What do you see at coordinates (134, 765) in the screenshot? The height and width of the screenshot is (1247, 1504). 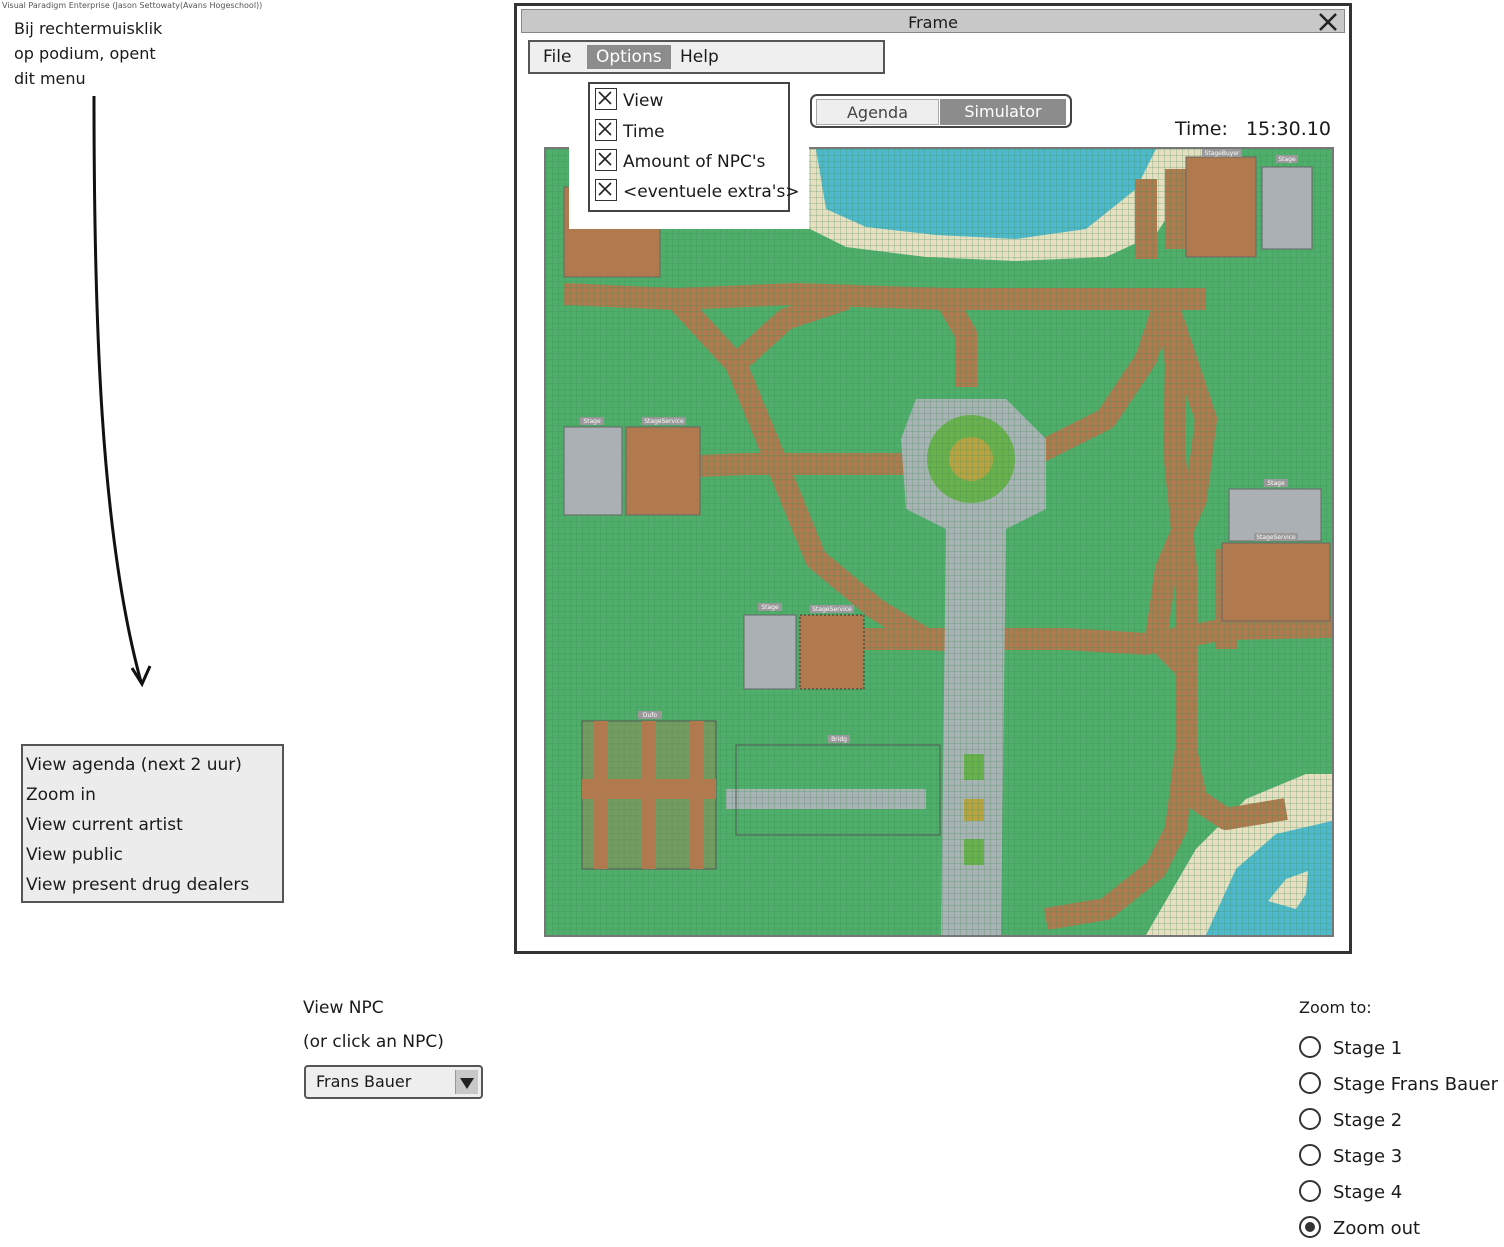 I see `ctx-view-agenda: View agenda (next 2 uur)` at bounding box center [134, 765].